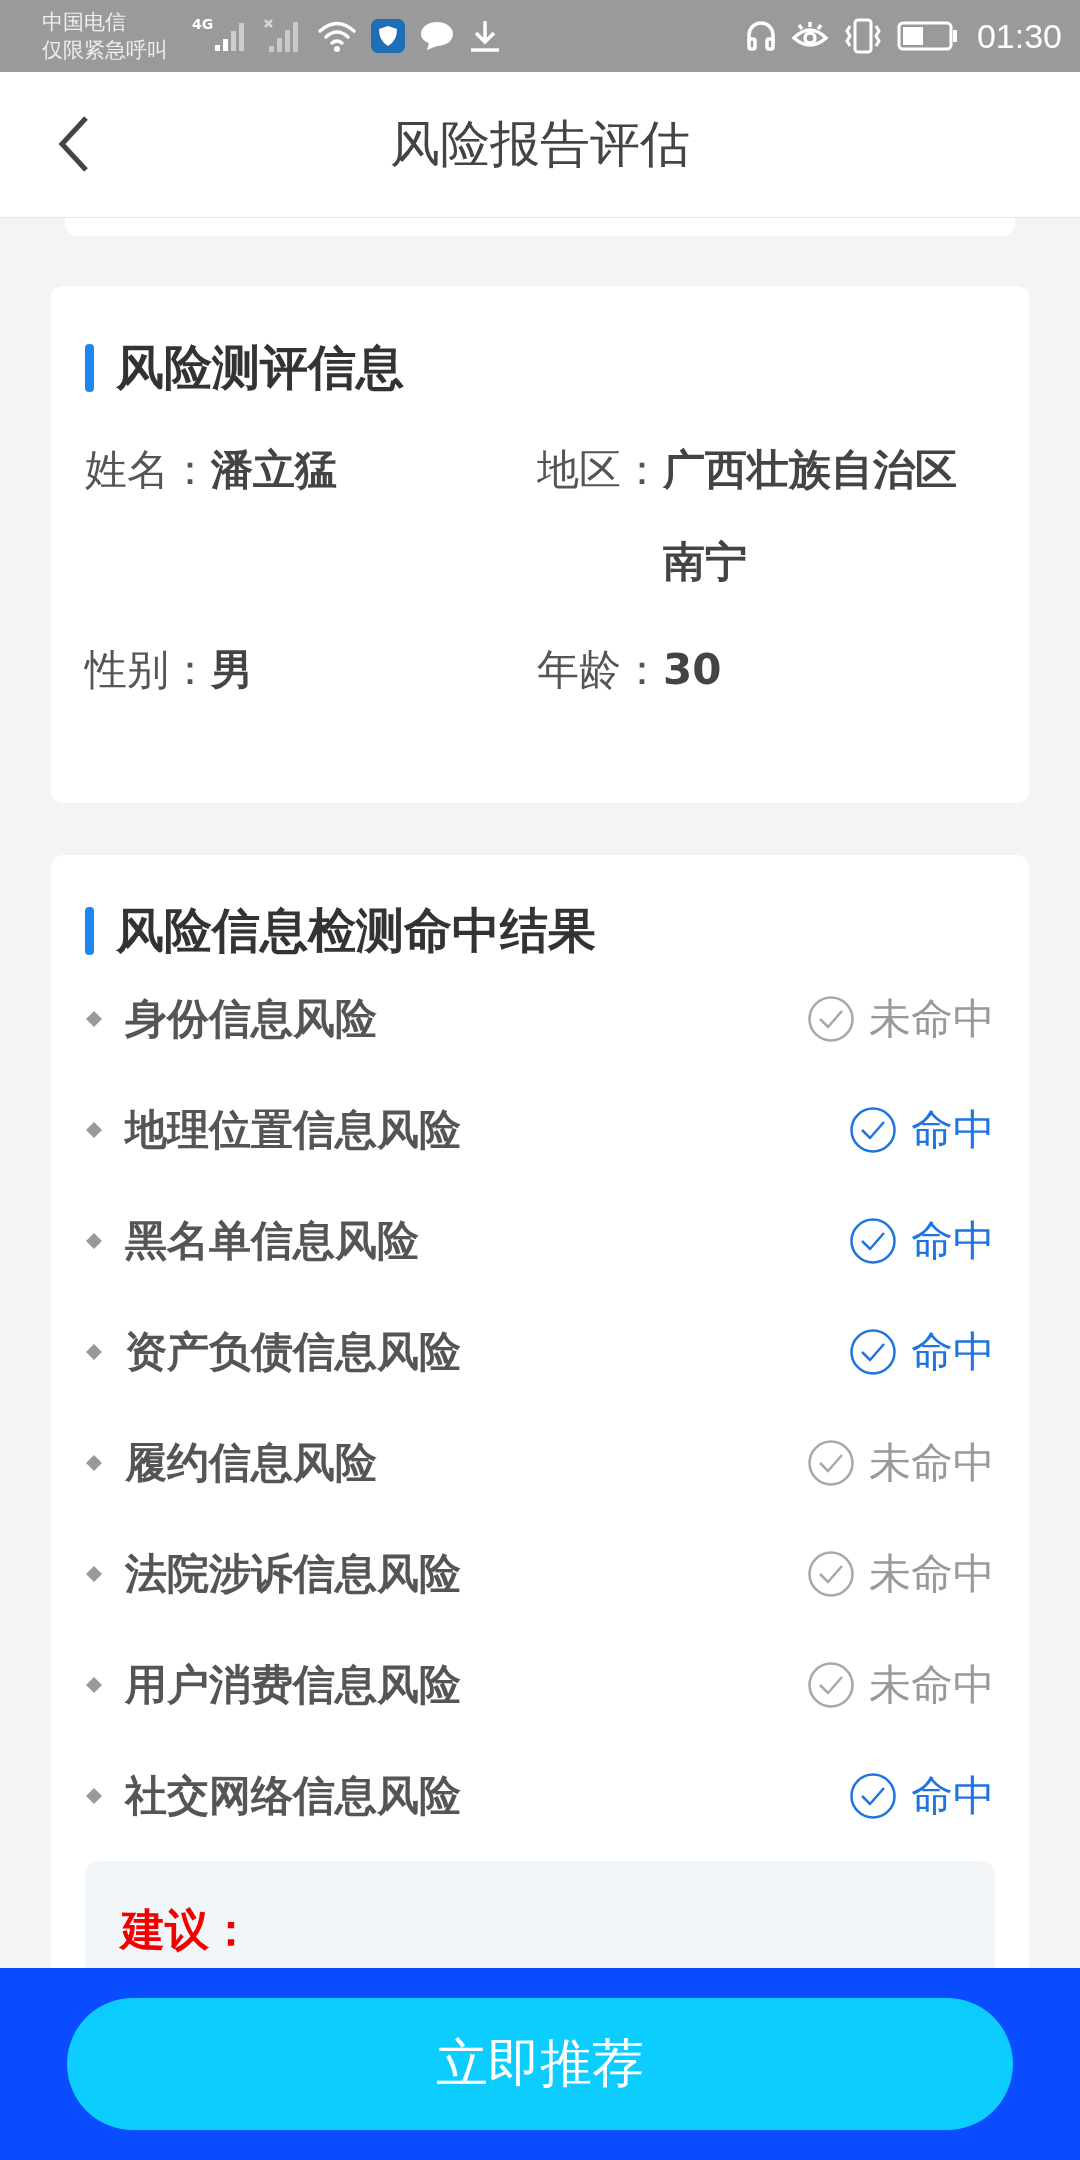 This screenshot has width=1080, height=2160. What do you see at coordinates (260, 367) in the screenshot?
I see `section-title: 风险测评信息` at bounding box center [260, 367].